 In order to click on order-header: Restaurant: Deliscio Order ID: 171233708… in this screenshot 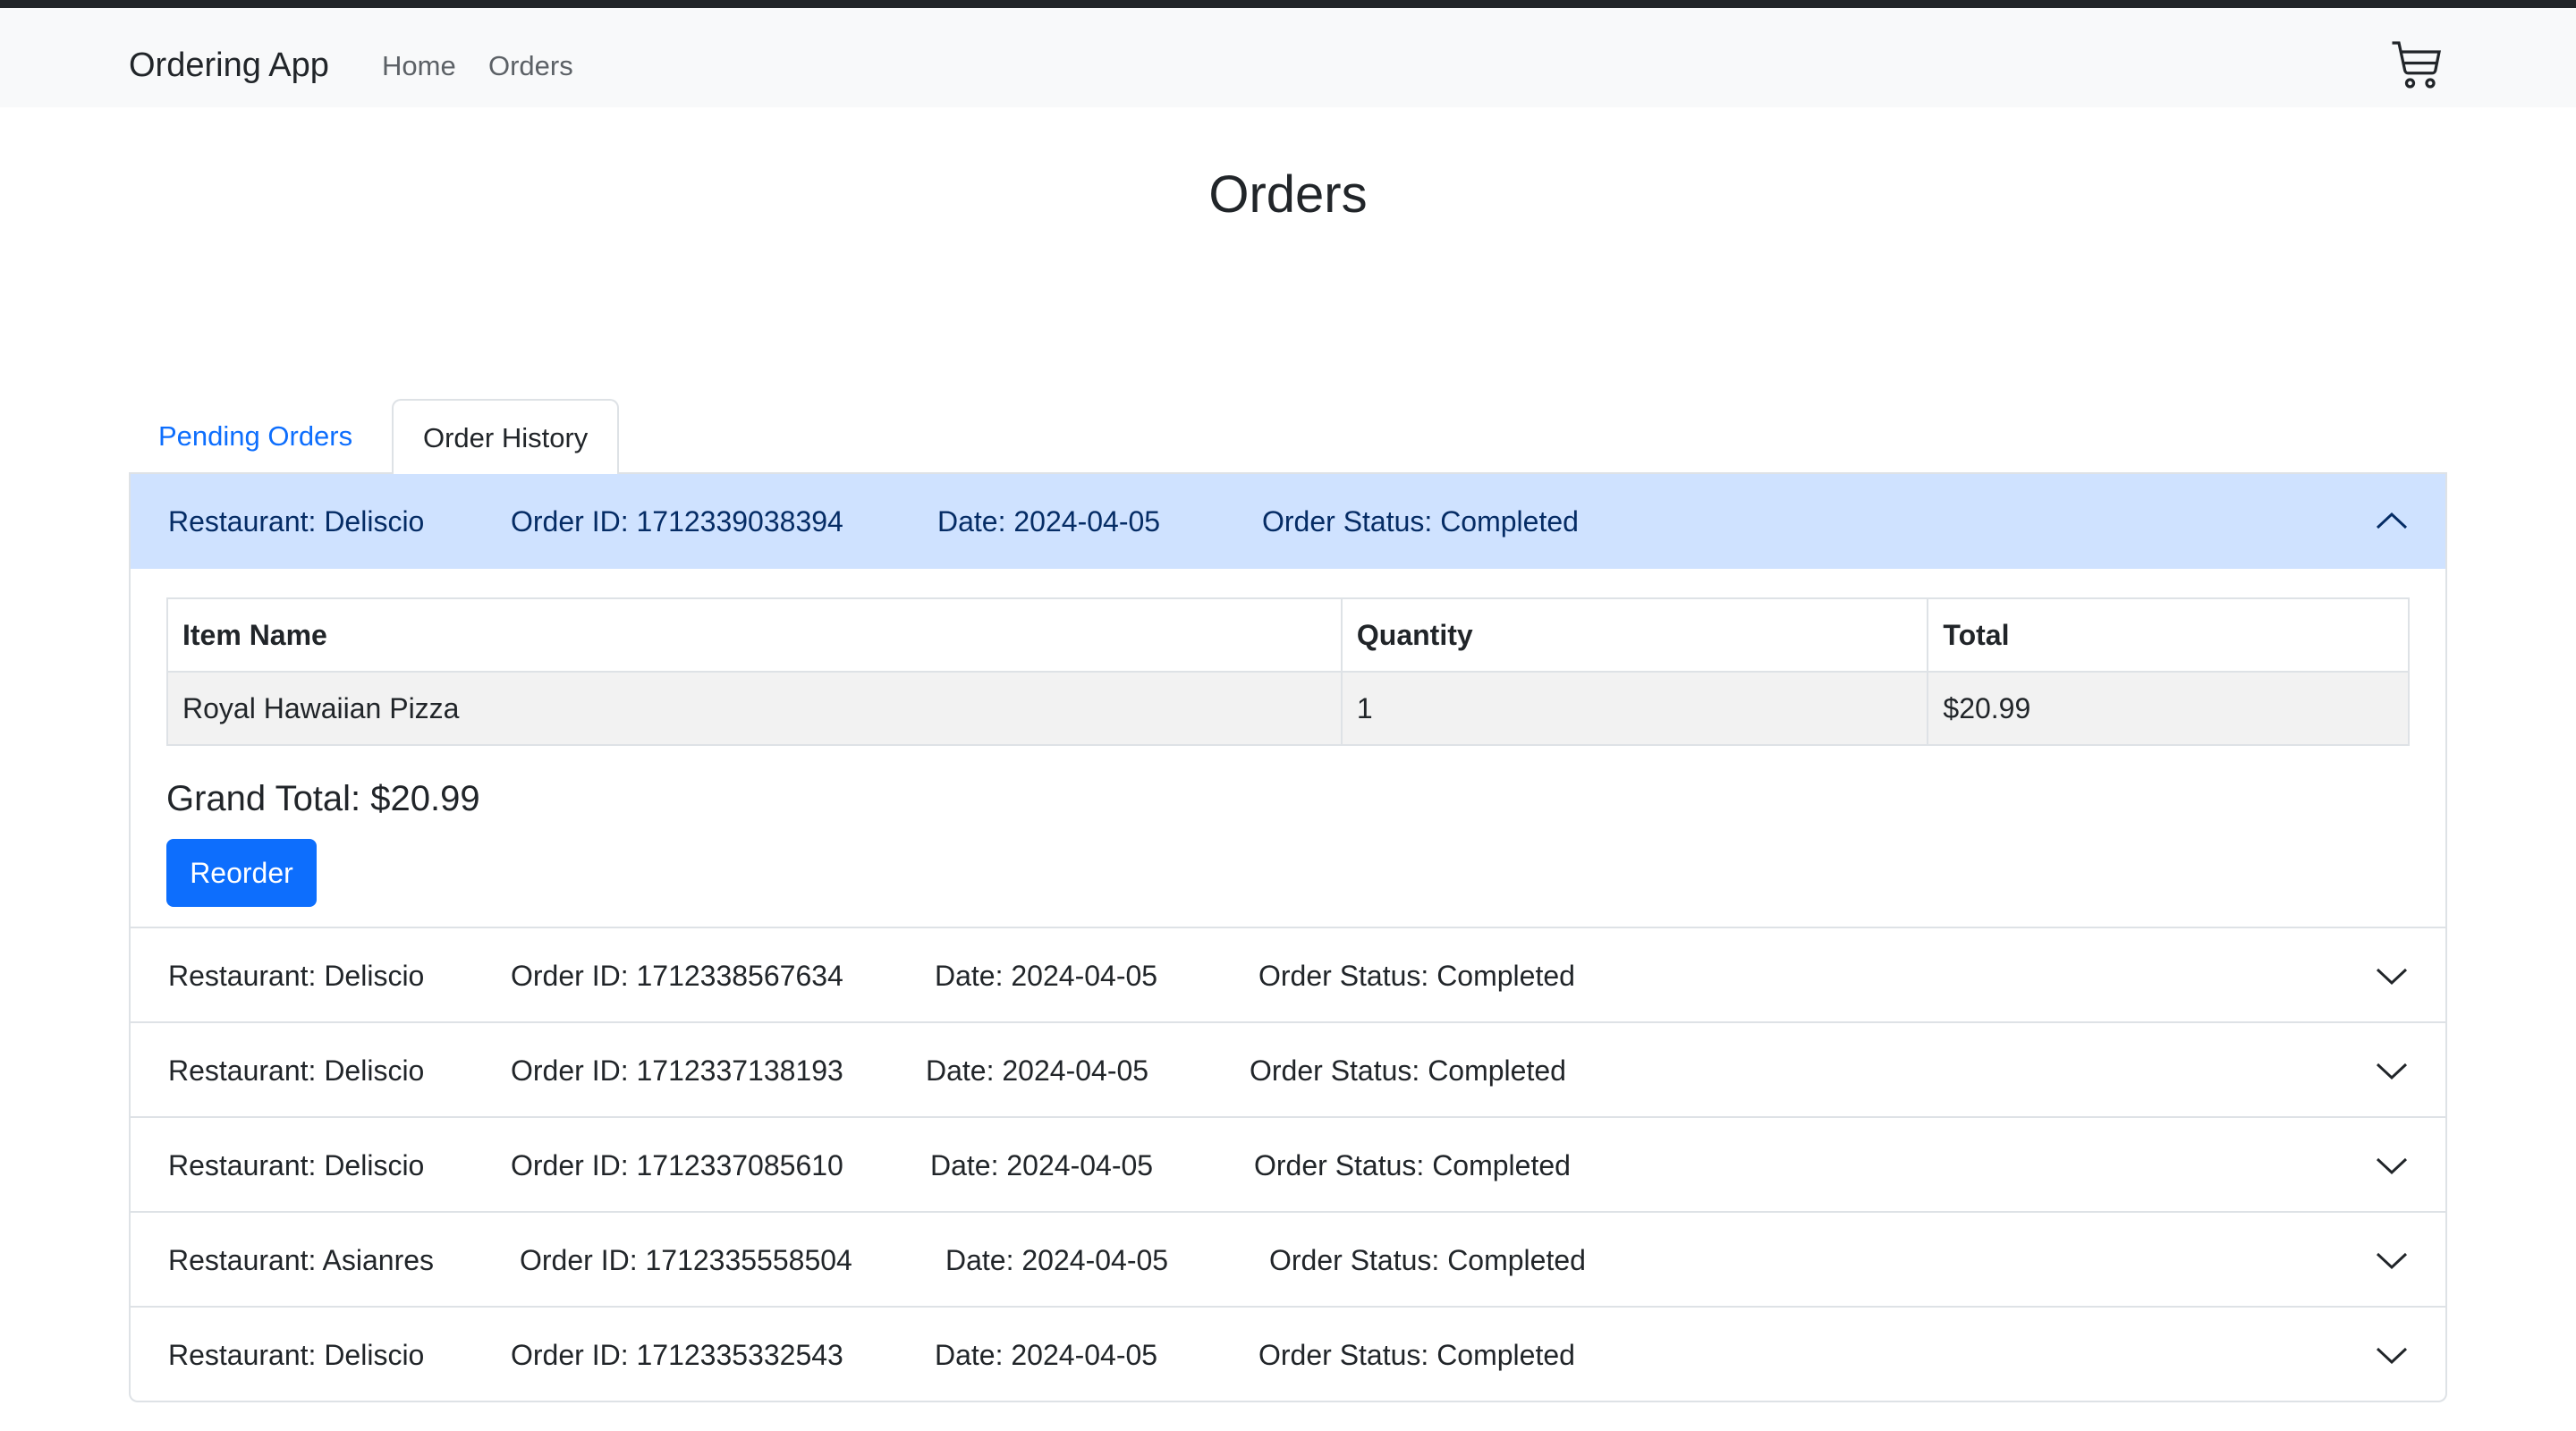, I will do `click(1288, 1163)`.